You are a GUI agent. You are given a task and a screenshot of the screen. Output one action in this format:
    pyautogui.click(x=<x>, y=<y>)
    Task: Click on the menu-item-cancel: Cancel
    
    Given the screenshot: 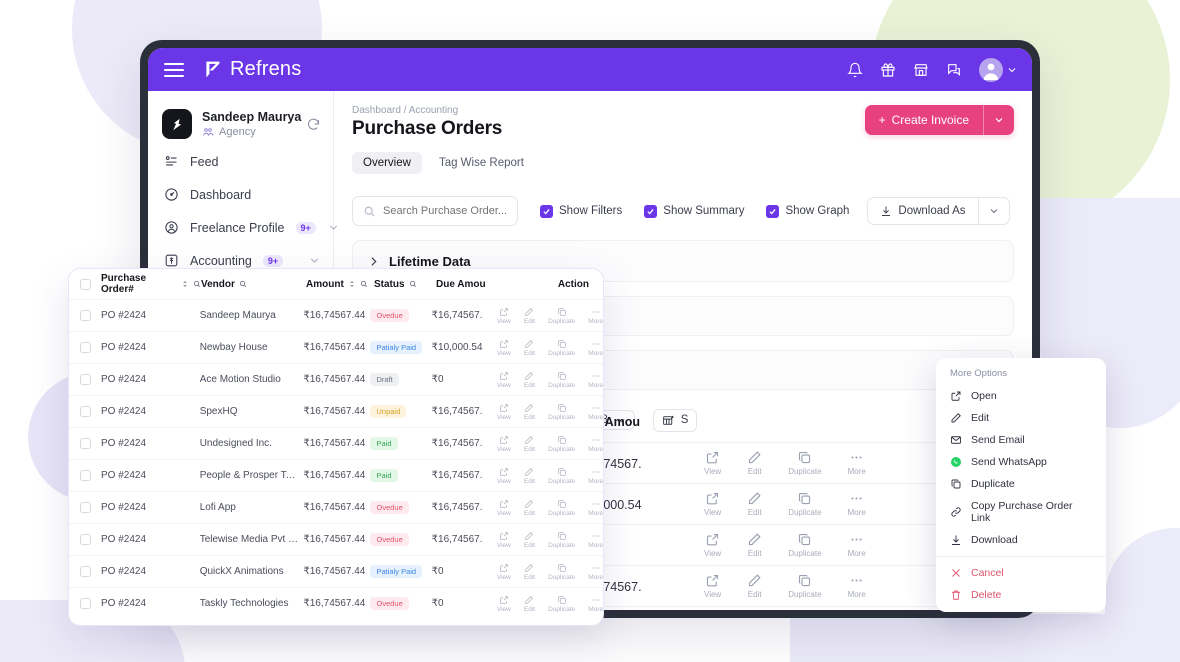 What is the action you would take?
    pyautogui.click(x=1021, y=573)
    